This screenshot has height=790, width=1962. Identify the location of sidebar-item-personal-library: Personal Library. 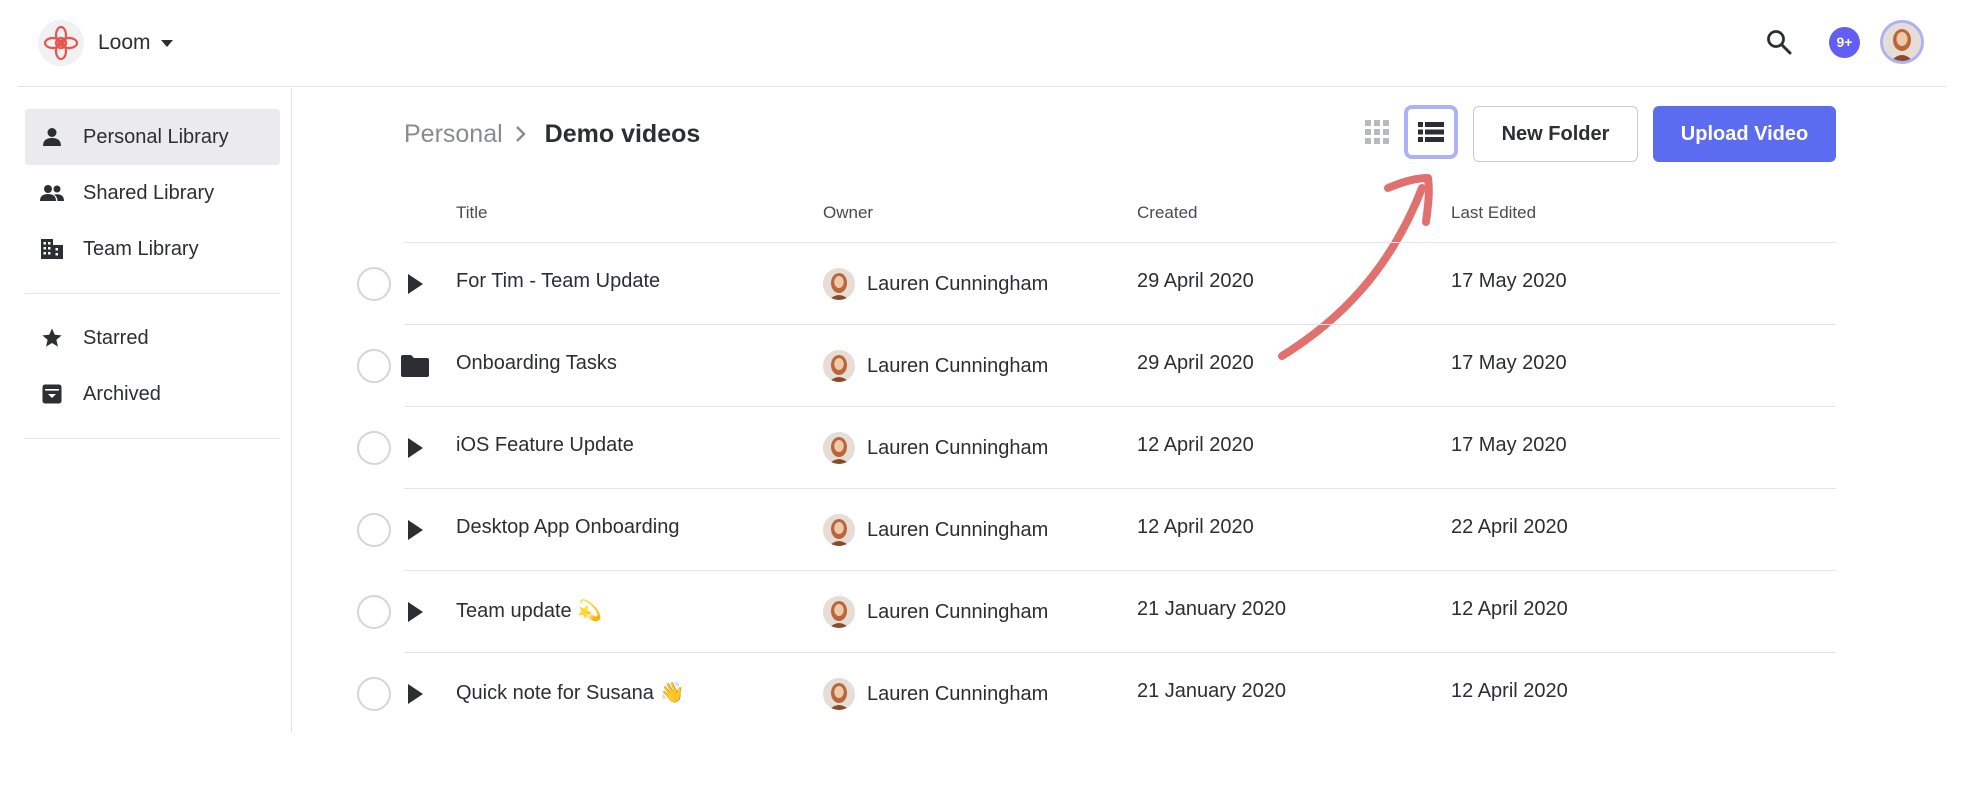
(152, 137).